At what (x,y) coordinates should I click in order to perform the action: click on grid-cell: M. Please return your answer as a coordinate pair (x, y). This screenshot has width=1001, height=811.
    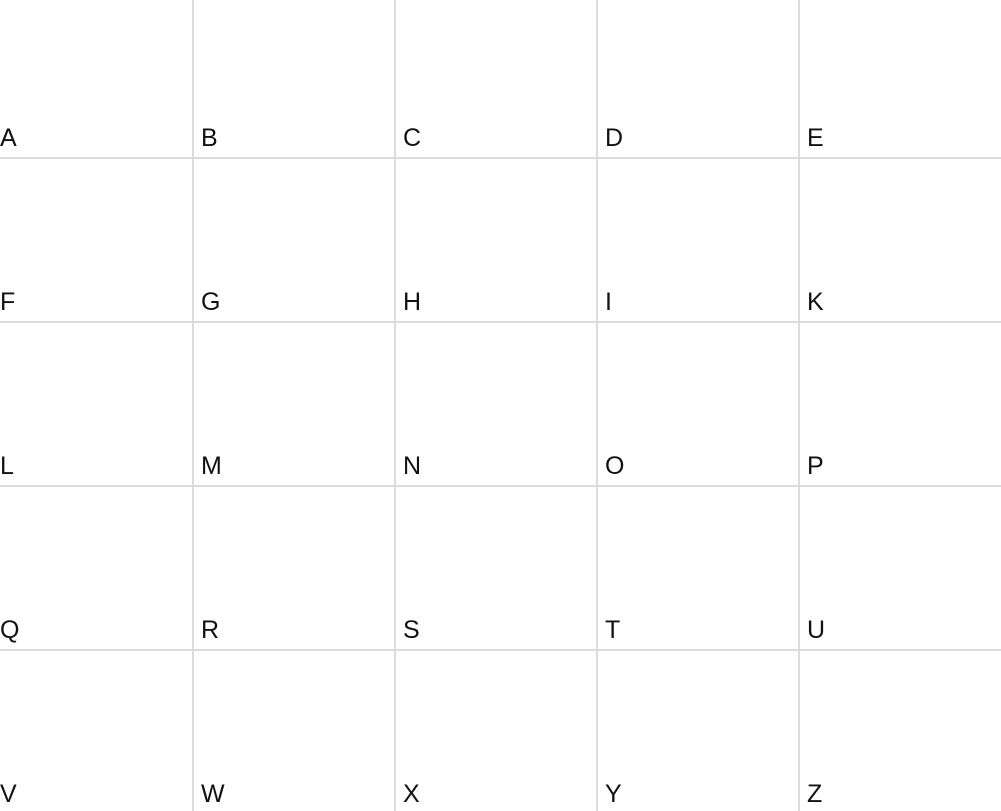
    Looking at the image, I should click on (295, 405).